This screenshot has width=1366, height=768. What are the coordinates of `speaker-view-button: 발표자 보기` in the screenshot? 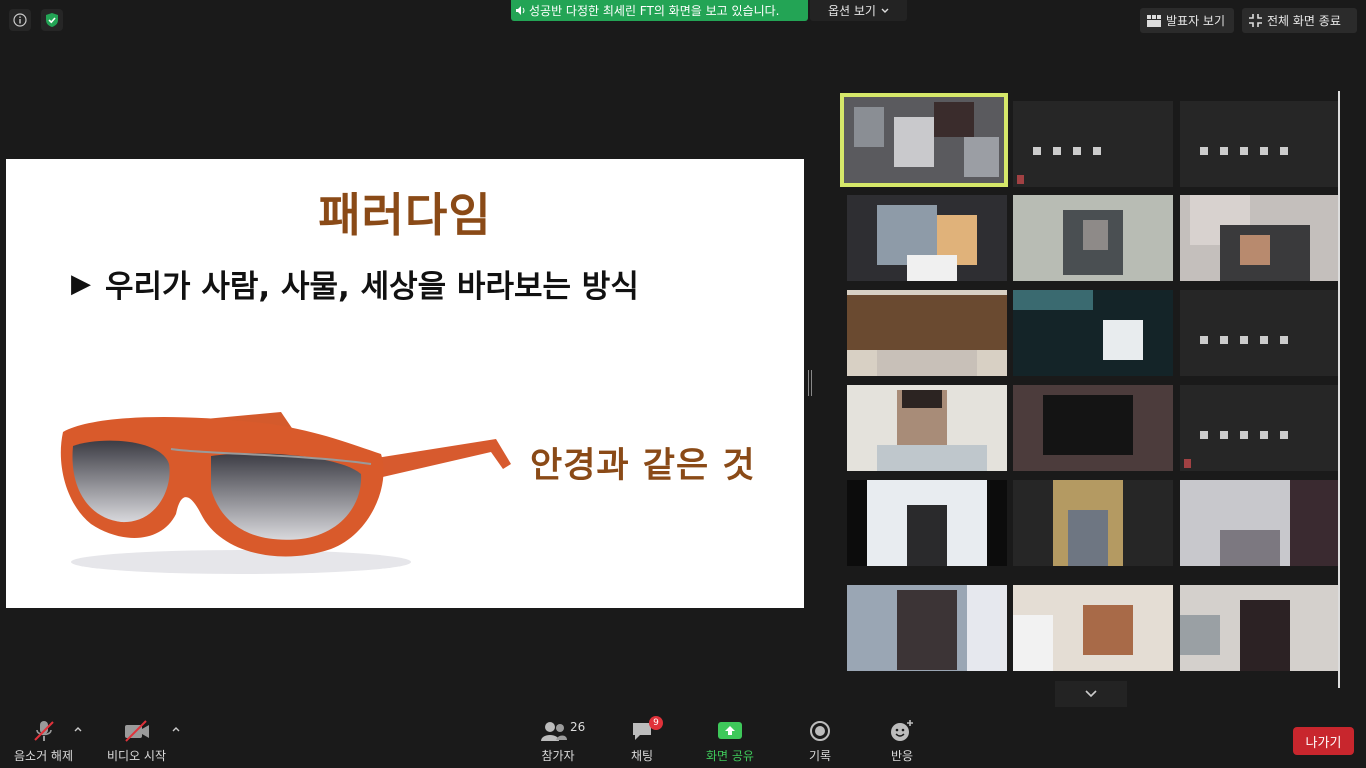 It's located at (1187, 20).